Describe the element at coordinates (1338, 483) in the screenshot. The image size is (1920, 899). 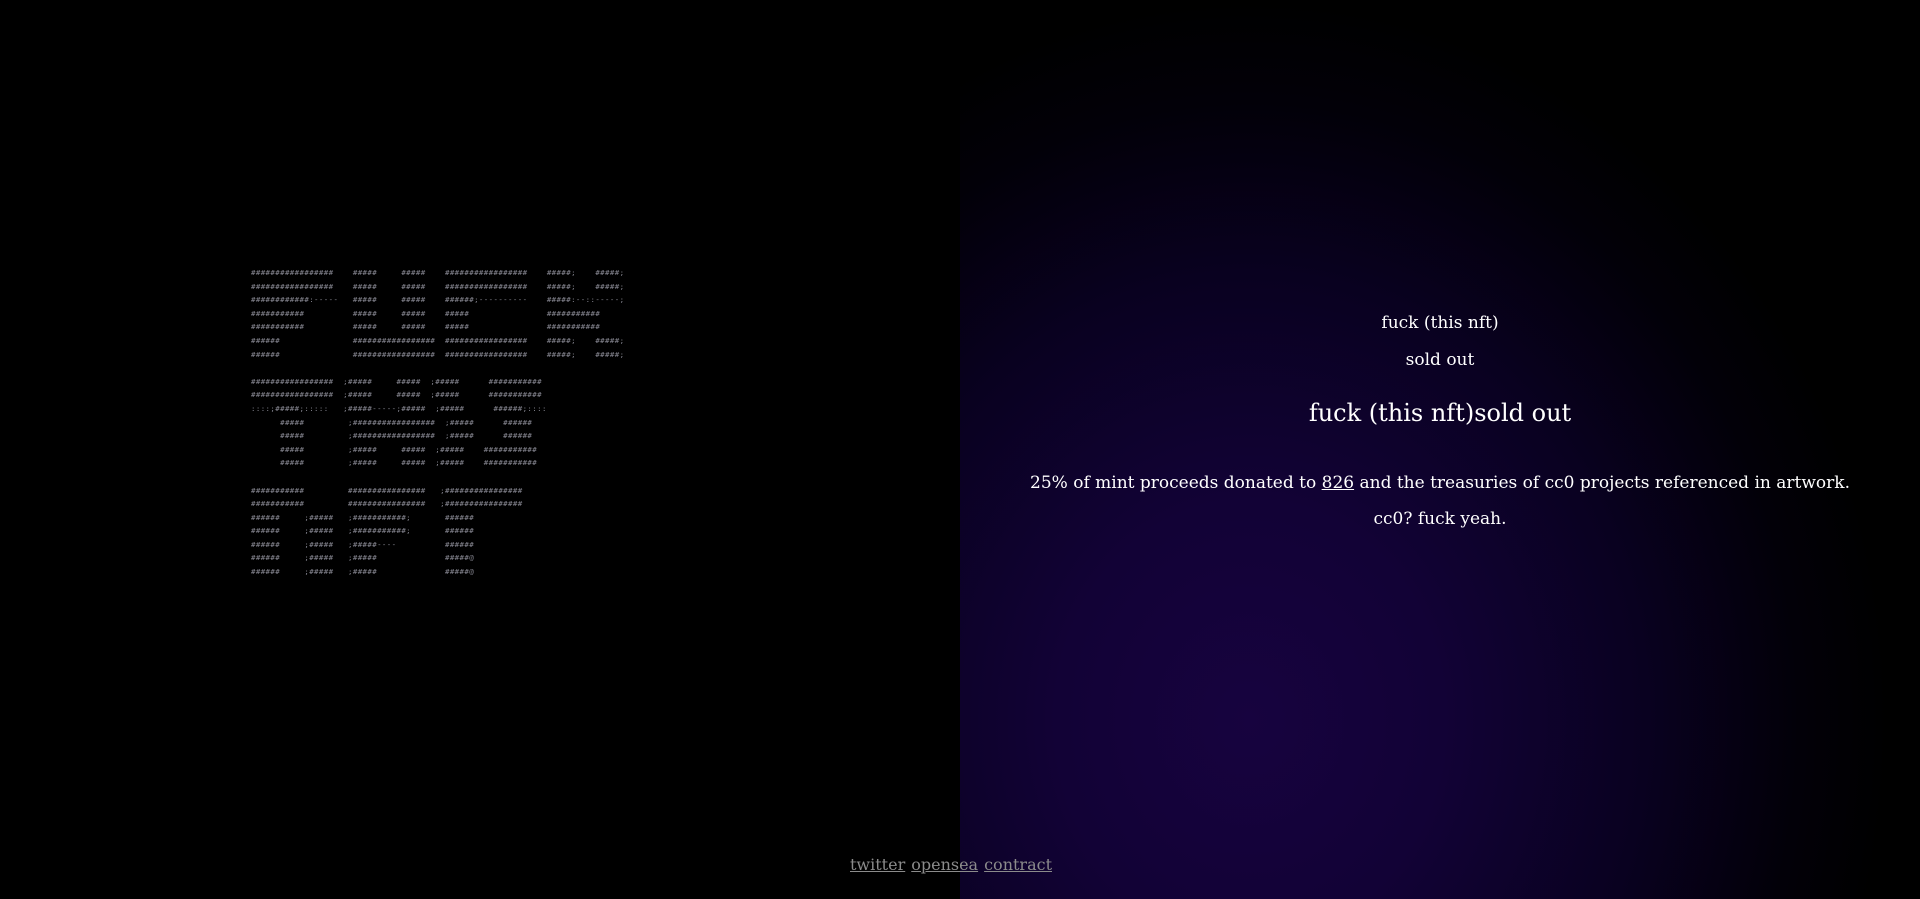
I see `donation-link-826: 826` at that location.